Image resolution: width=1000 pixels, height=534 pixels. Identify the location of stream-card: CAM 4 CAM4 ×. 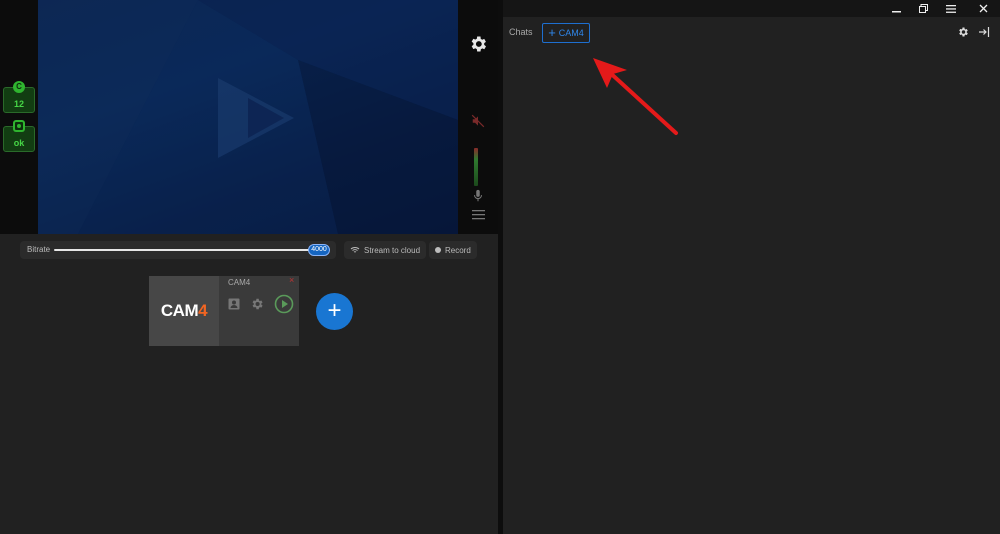
(224, 310).